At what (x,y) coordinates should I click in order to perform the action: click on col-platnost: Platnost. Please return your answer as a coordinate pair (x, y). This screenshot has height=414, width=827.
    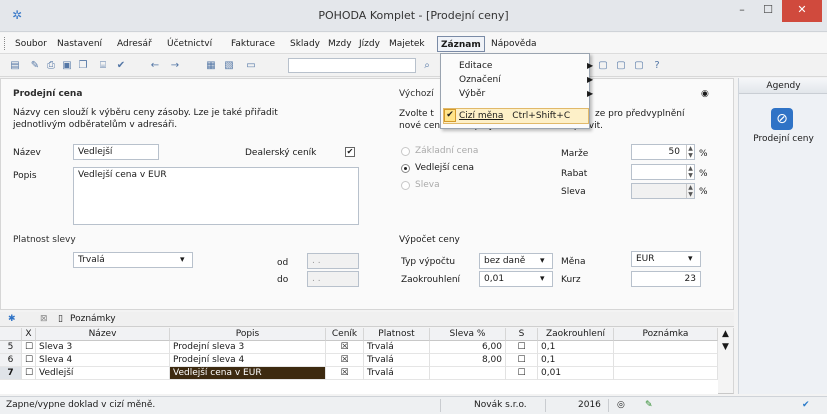
    Looking at the image, I should click on (397, 334).